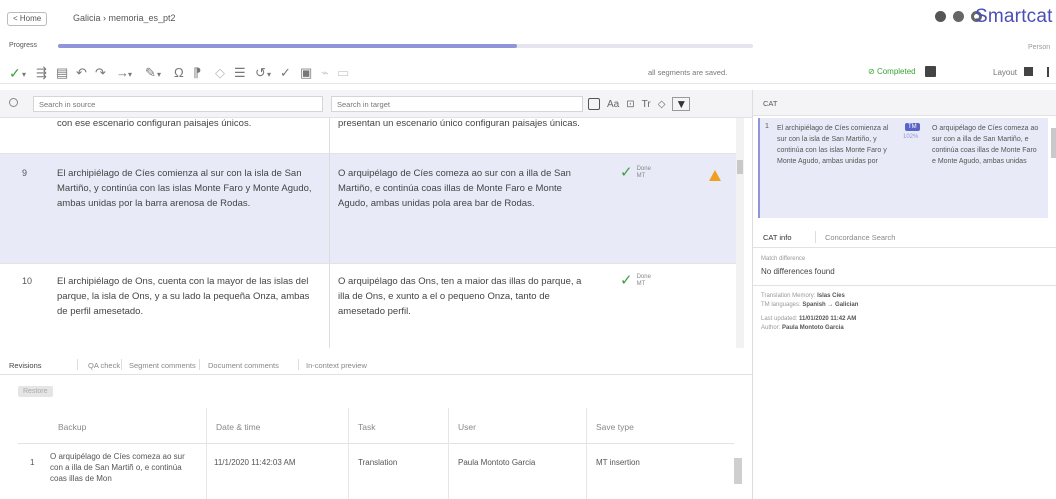 The width and height of the screenshot is (1056, 499). What do you see at coordinates (285, 73) in the screenshot?
I see `spellcheck-icon: ✓` at bounding box center [285, 73].